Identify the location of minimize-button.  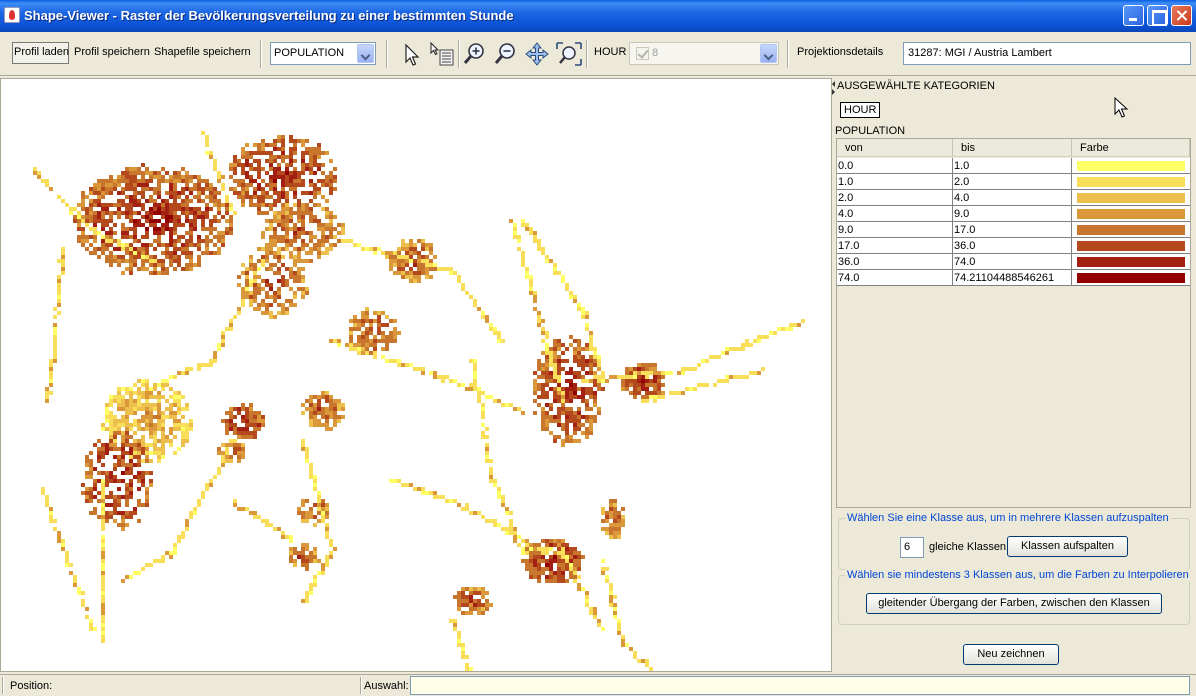
(1133, 15).